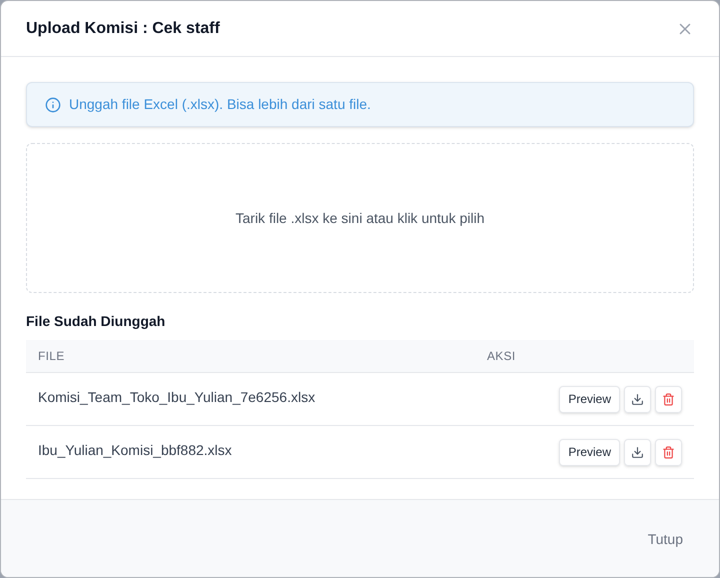 The height and width of the screenshot is (578, 720). I want to click on alert-text: Unggah file Excel (.xlsx). Bisa lebih dari satu file., so click(220, 104).